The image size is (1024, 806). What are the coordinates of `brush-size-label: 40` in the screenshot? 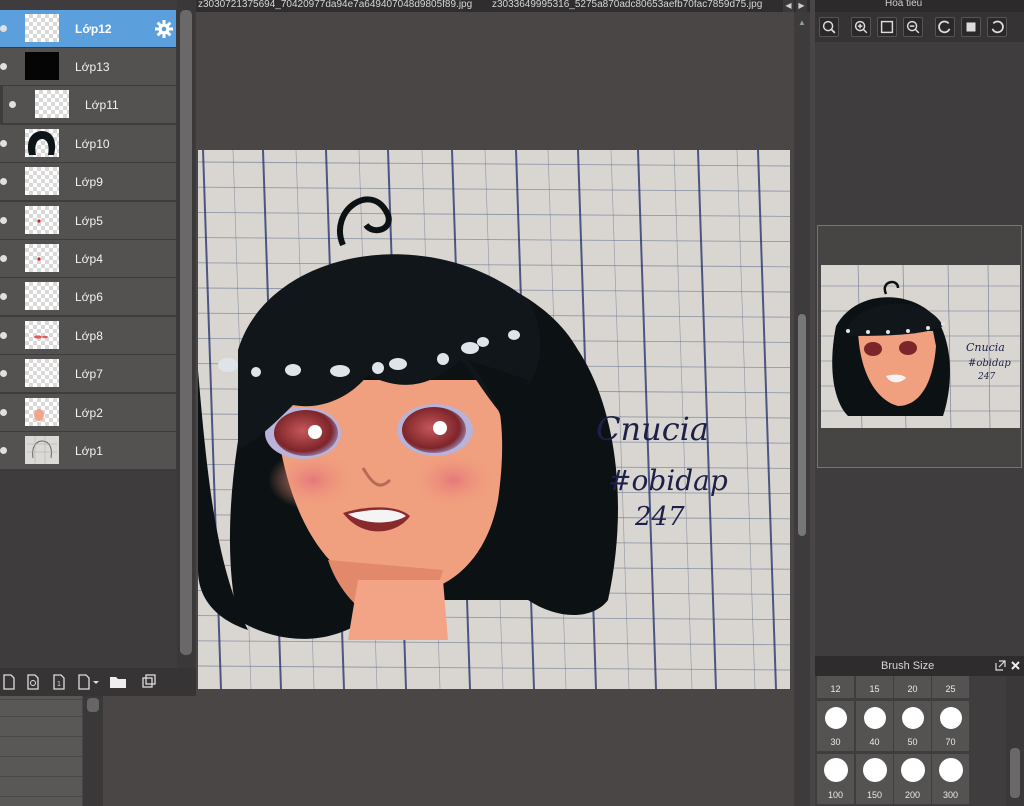 It's located at (874, 742).